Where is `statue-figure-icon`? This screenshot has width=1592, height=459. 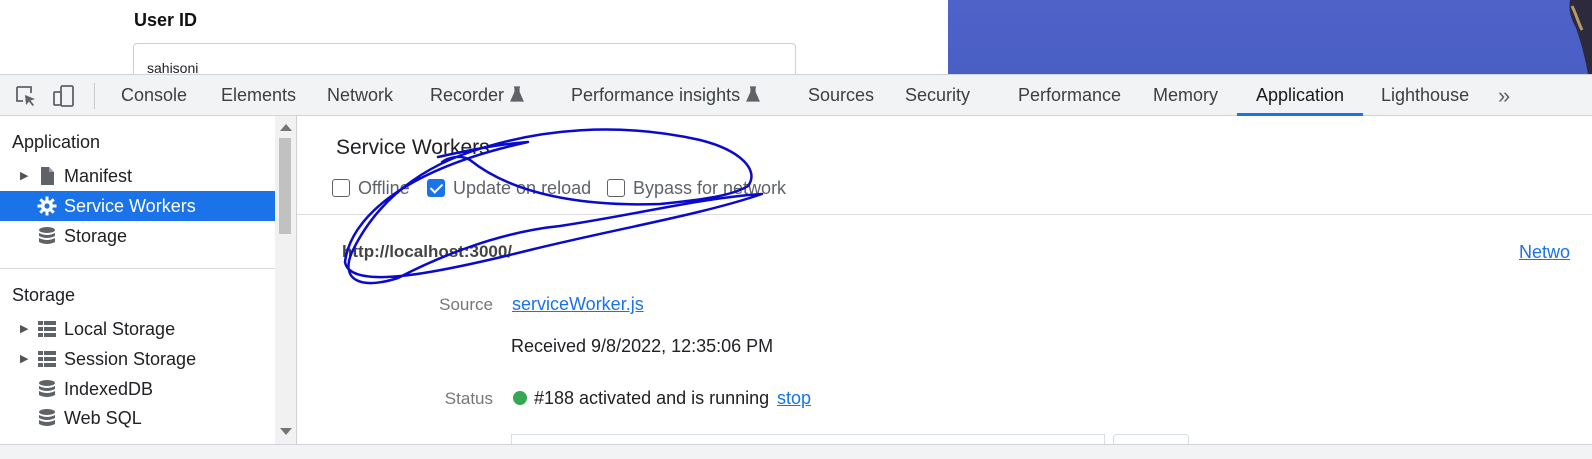 statue-figure-icon is located at coordinates (1580, 37).